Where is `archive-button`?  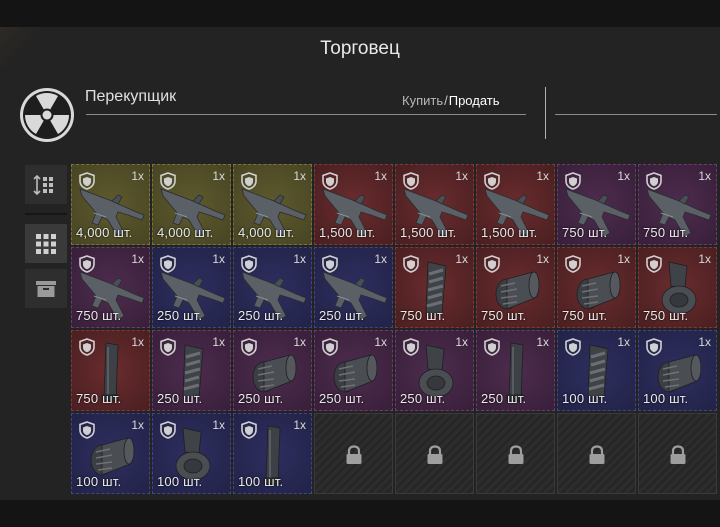 archive-button is located at coordinates (46, 288).